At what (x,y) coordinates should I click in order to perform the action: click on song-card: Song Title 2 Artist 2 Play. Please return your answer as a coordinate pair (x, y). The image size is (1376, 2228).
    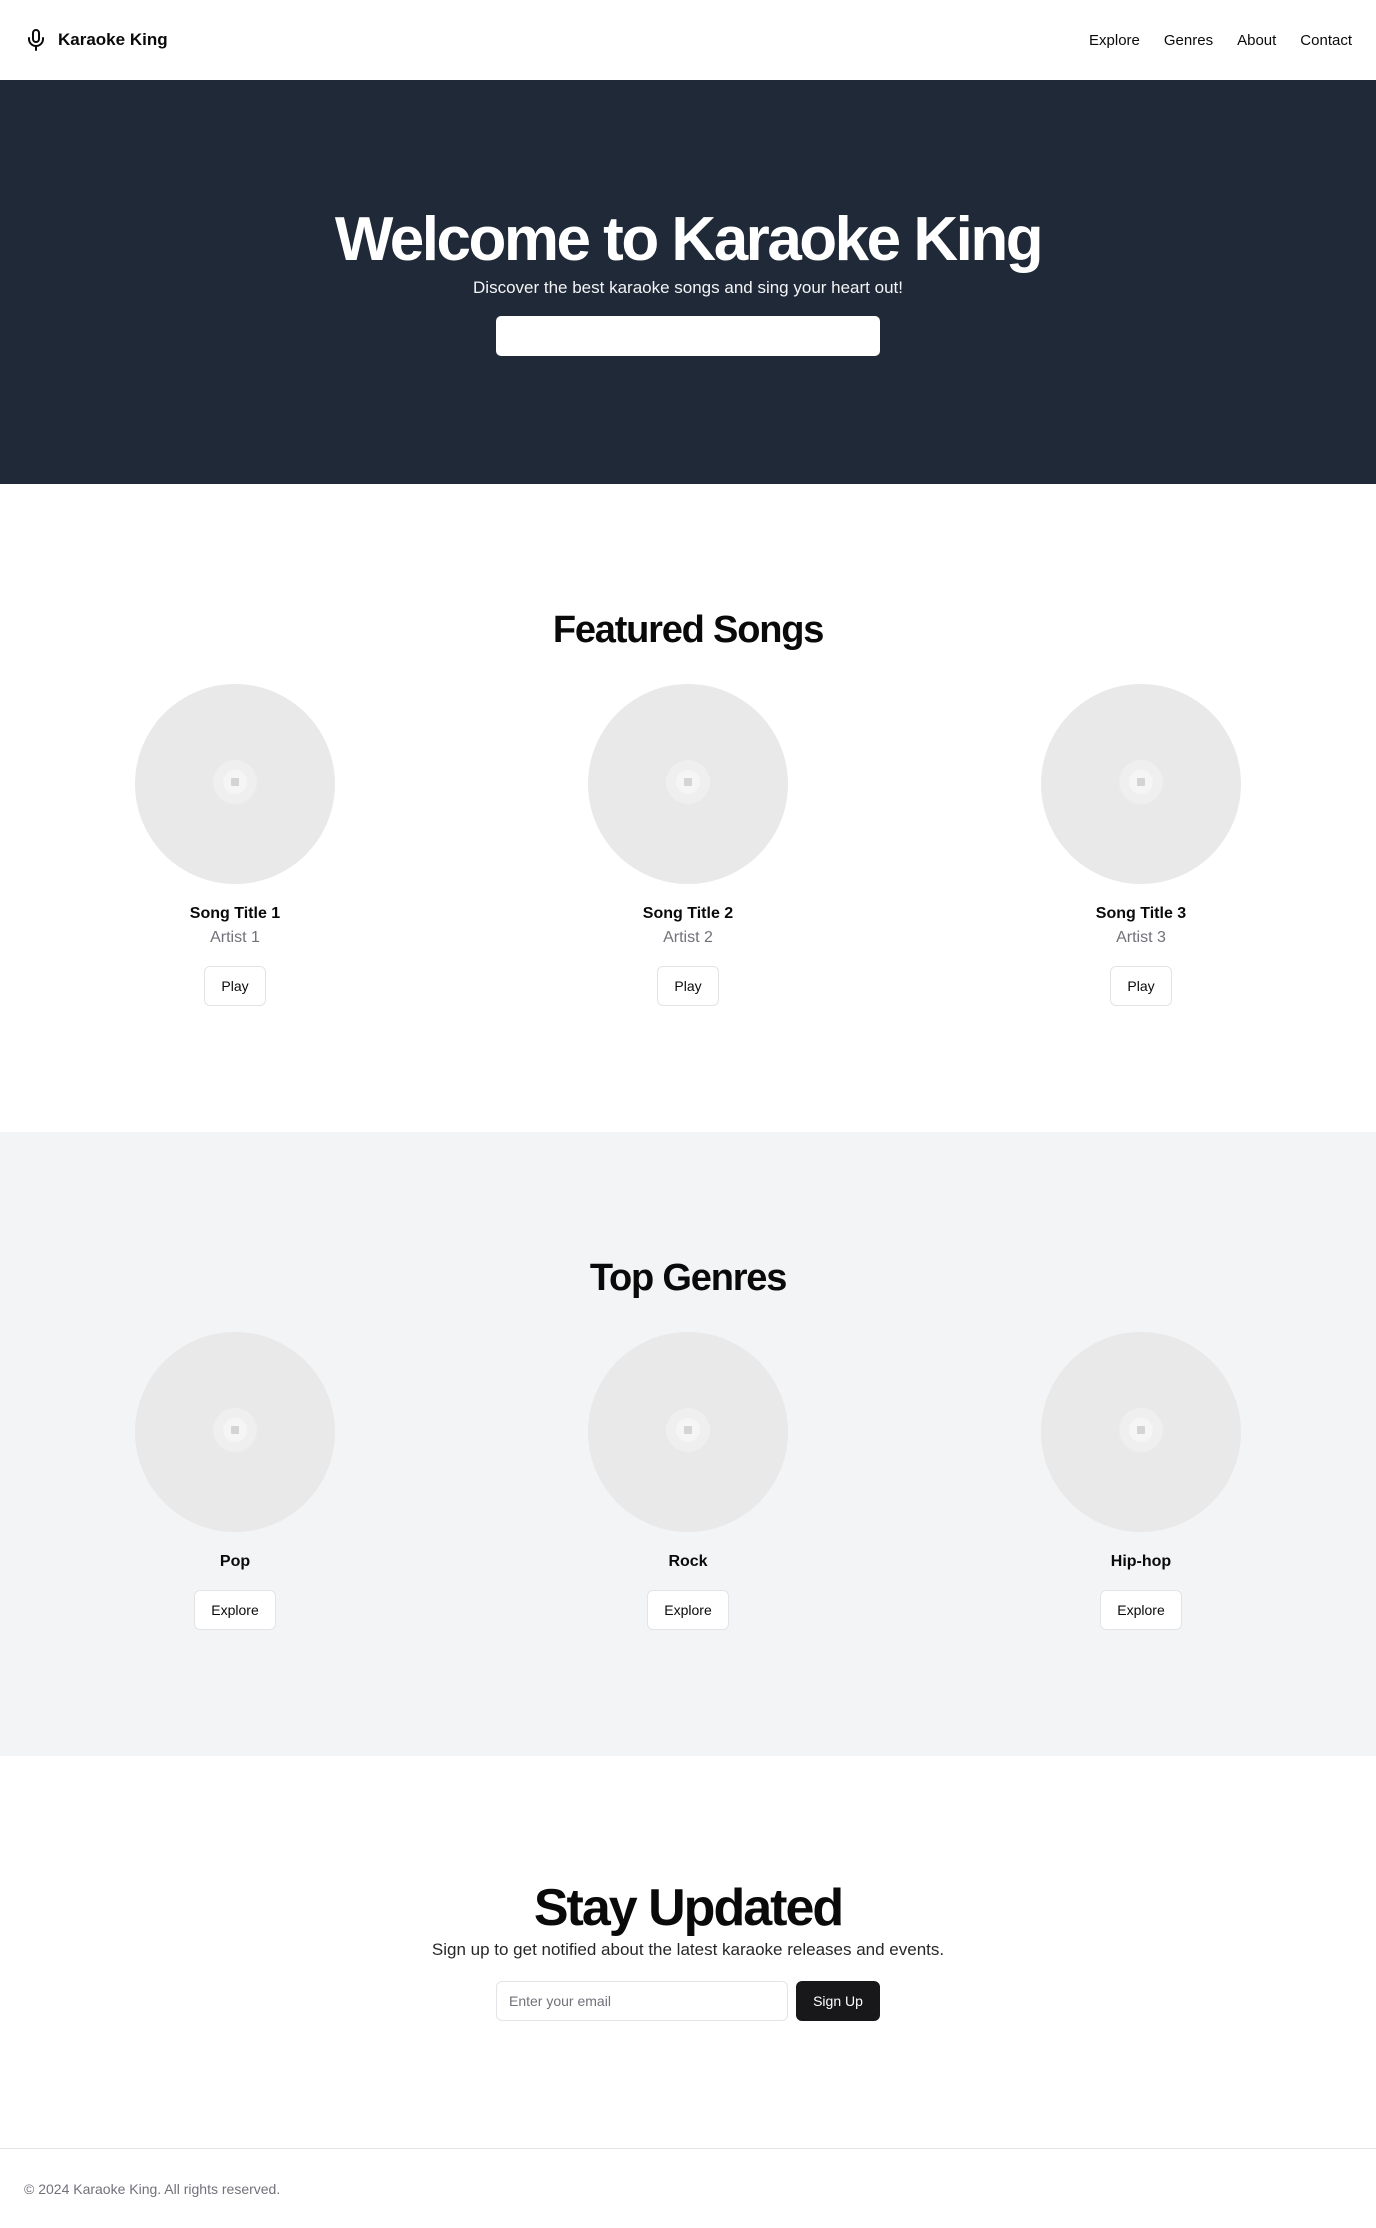
    Looking at the image, I should click on (688, 845).